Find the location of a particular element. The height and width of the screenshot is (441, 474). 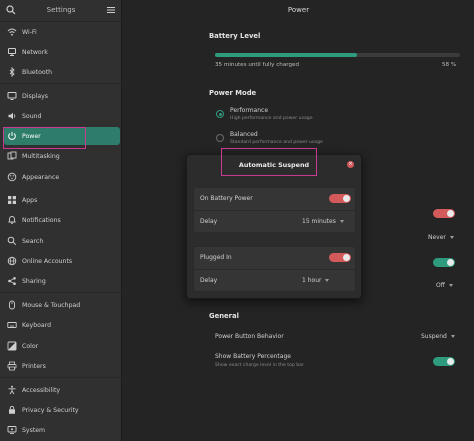

performance-radio is located at coordinates (220, 114).